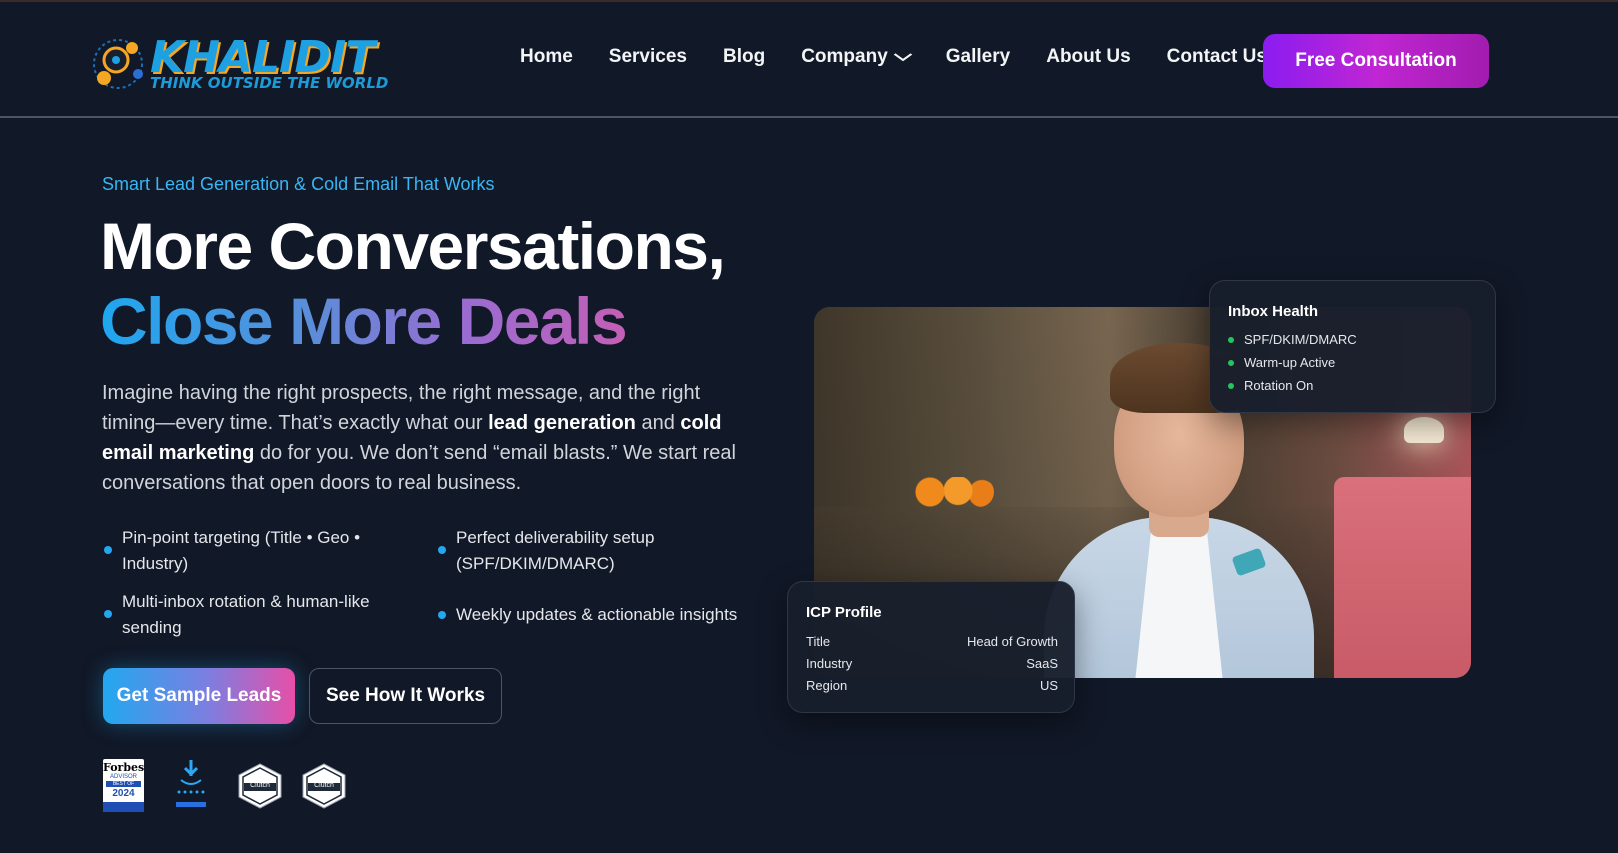 The height and width of the screenshot is (853, 1618). What do you see at coordinates (269, 83) in the screenshot?
I see `brand-tagline: THINK OUTSIDE THE WORLD` at bounding box center [269, 83].